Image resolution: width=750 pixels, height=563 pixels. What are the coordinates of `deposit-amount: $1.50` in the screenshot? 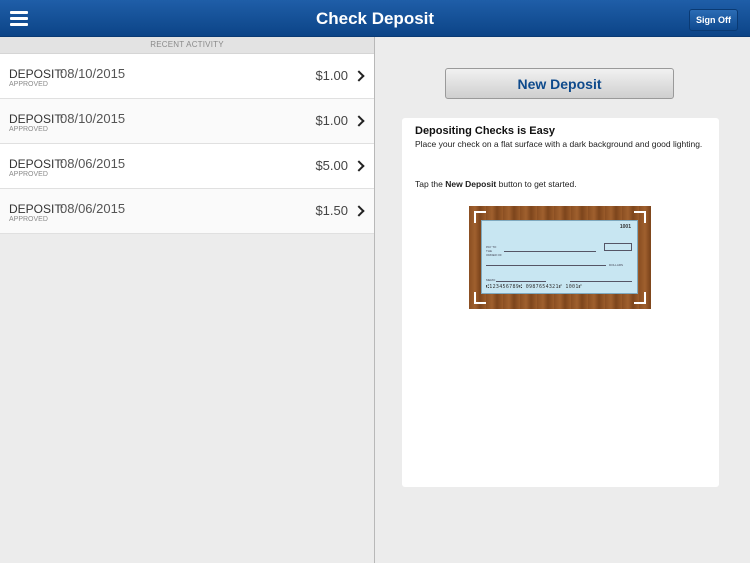 It's located at (331, 210).